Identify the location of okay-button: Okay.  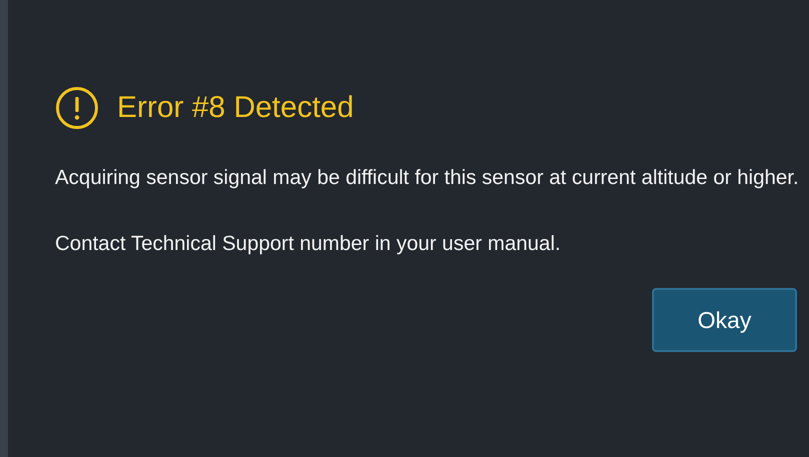
(724, 320).